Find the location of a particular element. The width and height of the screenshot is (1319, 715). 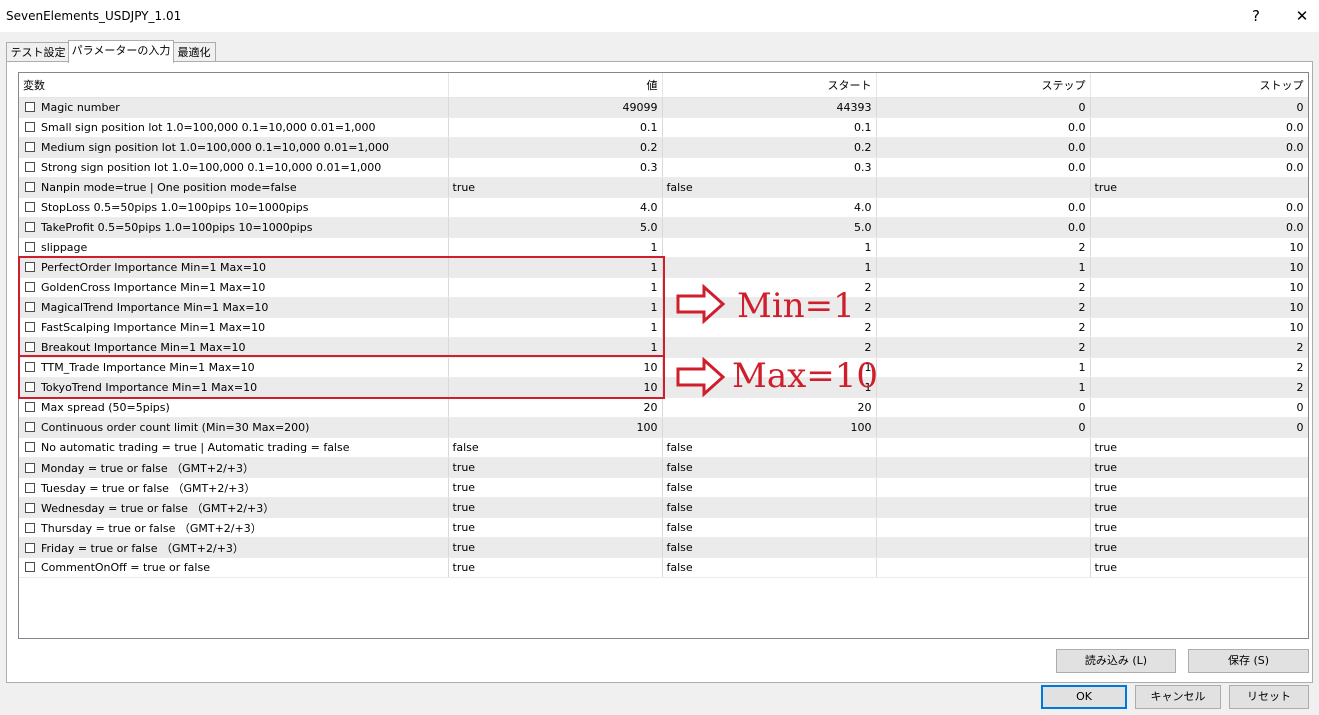

table-row: Breakout Importance Min=1 Max=10 1 2 2 2 is located at coordinates (663, 347).